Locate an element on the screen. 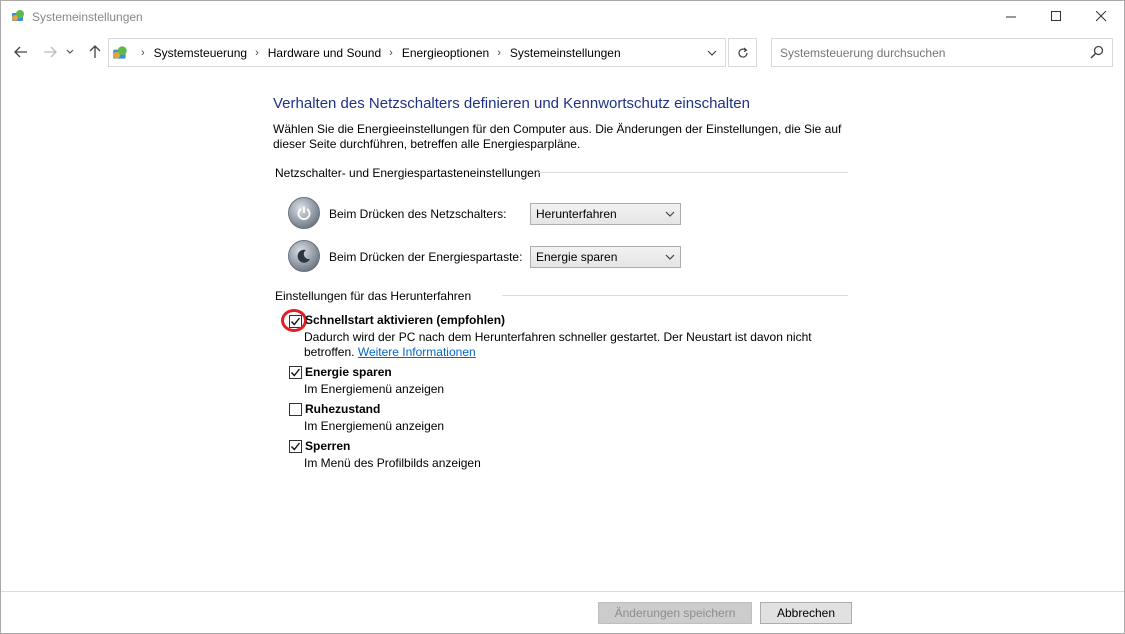 The height and width of the screenshot is (634, 1125). cancel-button: Abbrechen is located at coordinates (806, 613).